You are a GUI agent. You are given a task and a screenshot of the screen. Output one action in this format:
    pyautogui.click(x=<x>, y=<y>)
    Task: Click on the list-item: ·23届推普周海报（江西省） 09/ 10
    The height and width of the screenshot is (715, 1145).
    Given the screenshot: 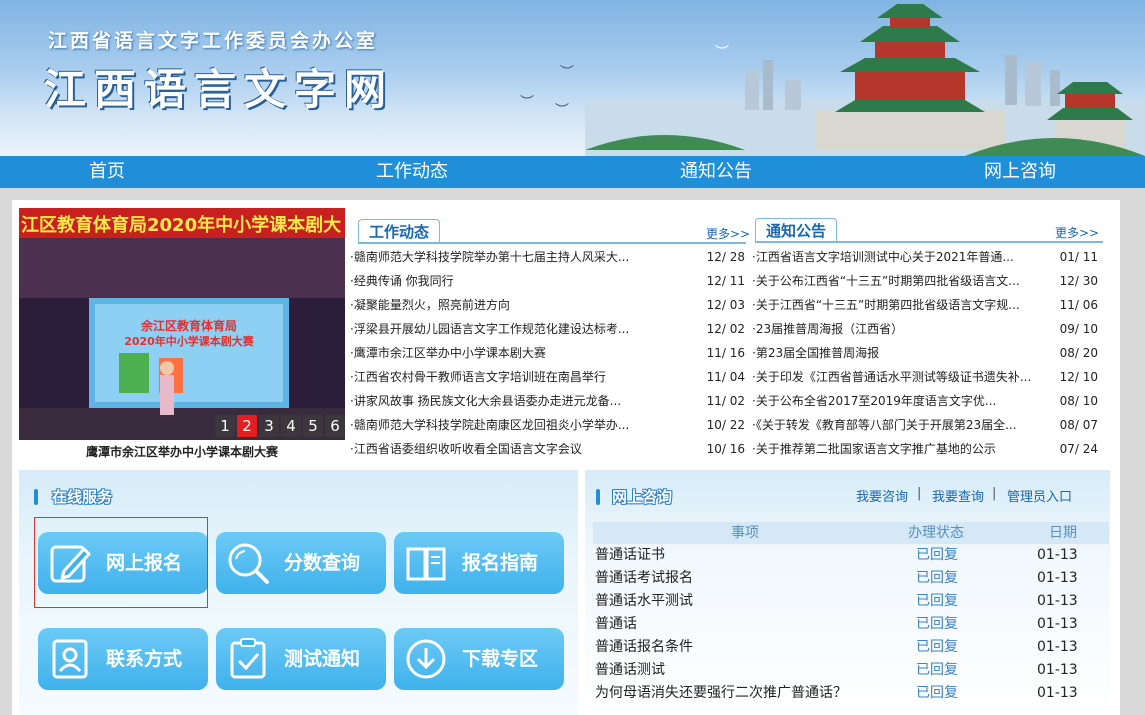 What is the action you would take?
    pyautogui.click(x=925, y=329)
    